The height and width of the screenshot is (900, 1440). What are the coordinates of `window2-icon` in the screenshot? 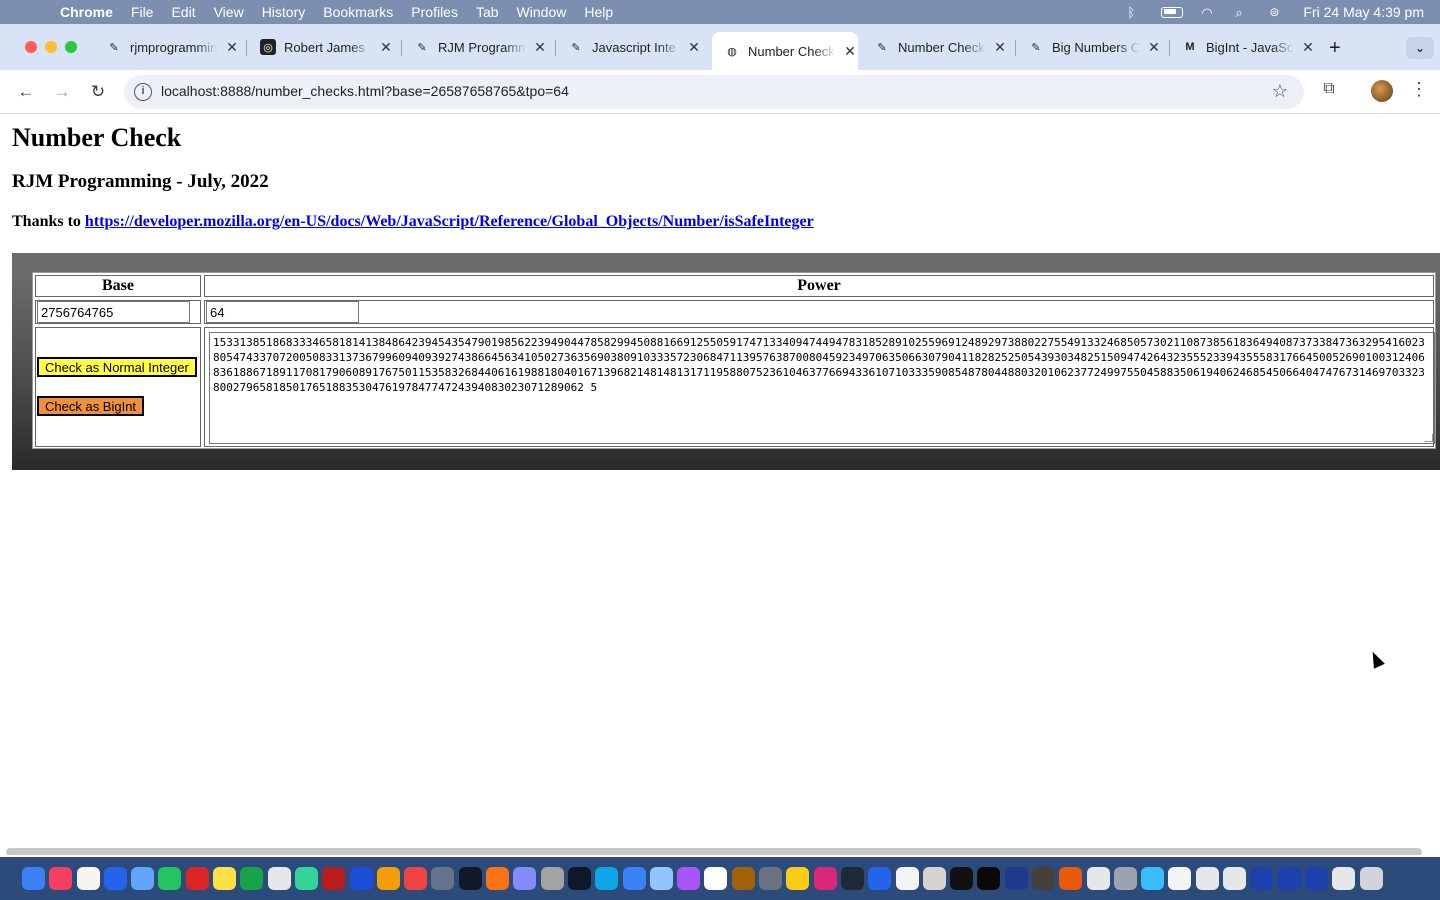 It's located at (1207, 878).